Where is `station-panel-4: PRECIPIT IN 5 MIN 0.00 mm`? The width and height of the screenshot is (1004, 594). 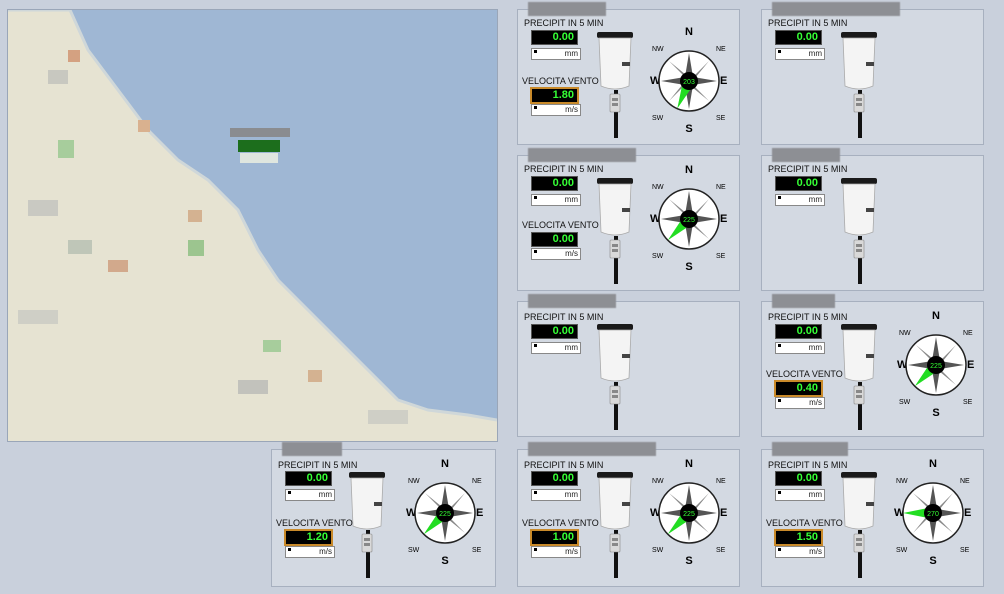 station-panel-4: PRECIPIT IN 5 MIN 0.00 mm is located at coordinates (872, 219).